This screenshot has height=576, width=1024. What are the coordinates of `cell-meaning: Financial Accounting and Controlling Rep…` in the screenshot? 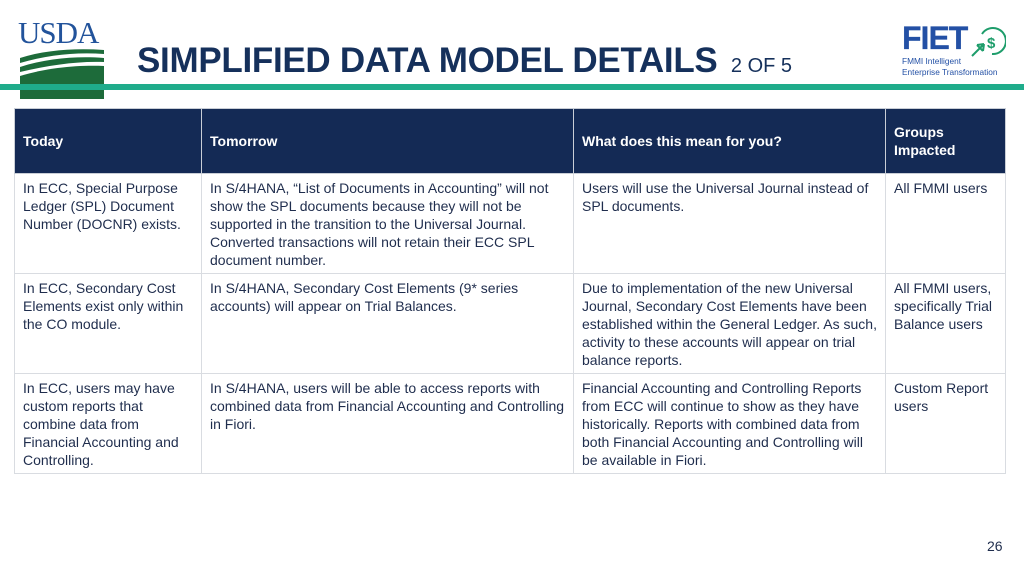 It's located at (729, 423).